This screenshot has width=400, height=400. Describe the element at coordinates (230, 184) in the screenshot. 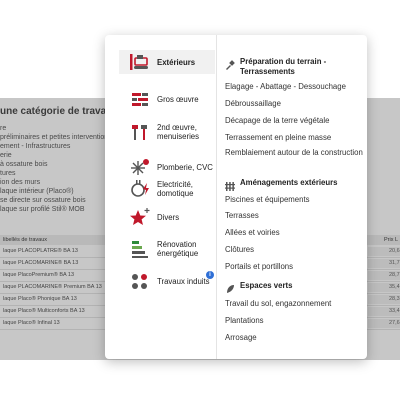

I see `fence-icon` at that location.